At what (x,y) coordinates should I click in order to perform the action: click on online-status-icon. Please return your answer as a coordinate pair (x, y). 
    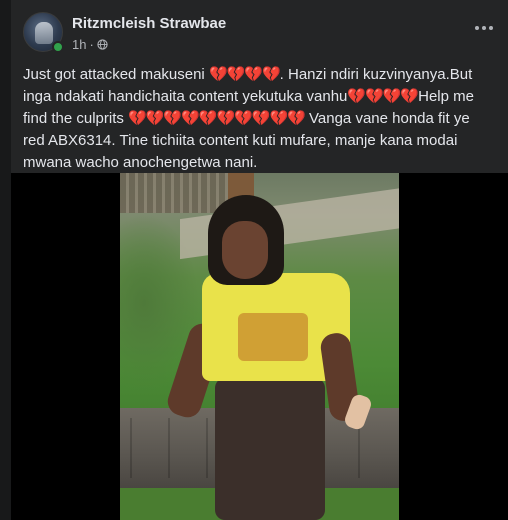
    Looking at the image, I should click on (58, 47).